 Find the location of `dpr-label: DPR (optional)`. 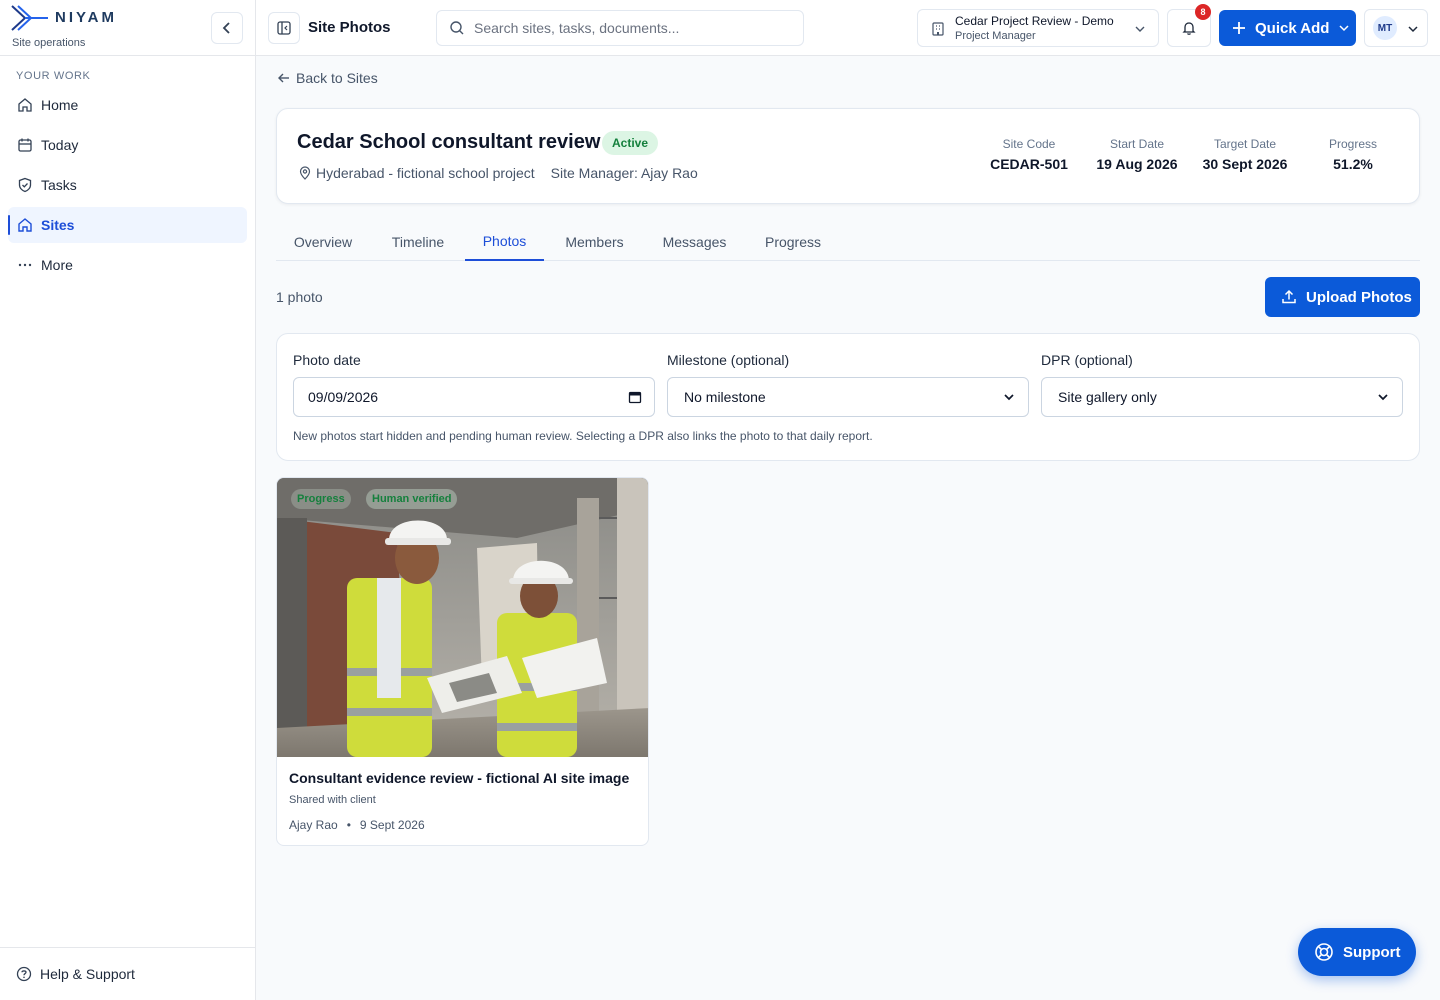

dpr-label: DPR (optional) is located at coordinates (1087, 360).